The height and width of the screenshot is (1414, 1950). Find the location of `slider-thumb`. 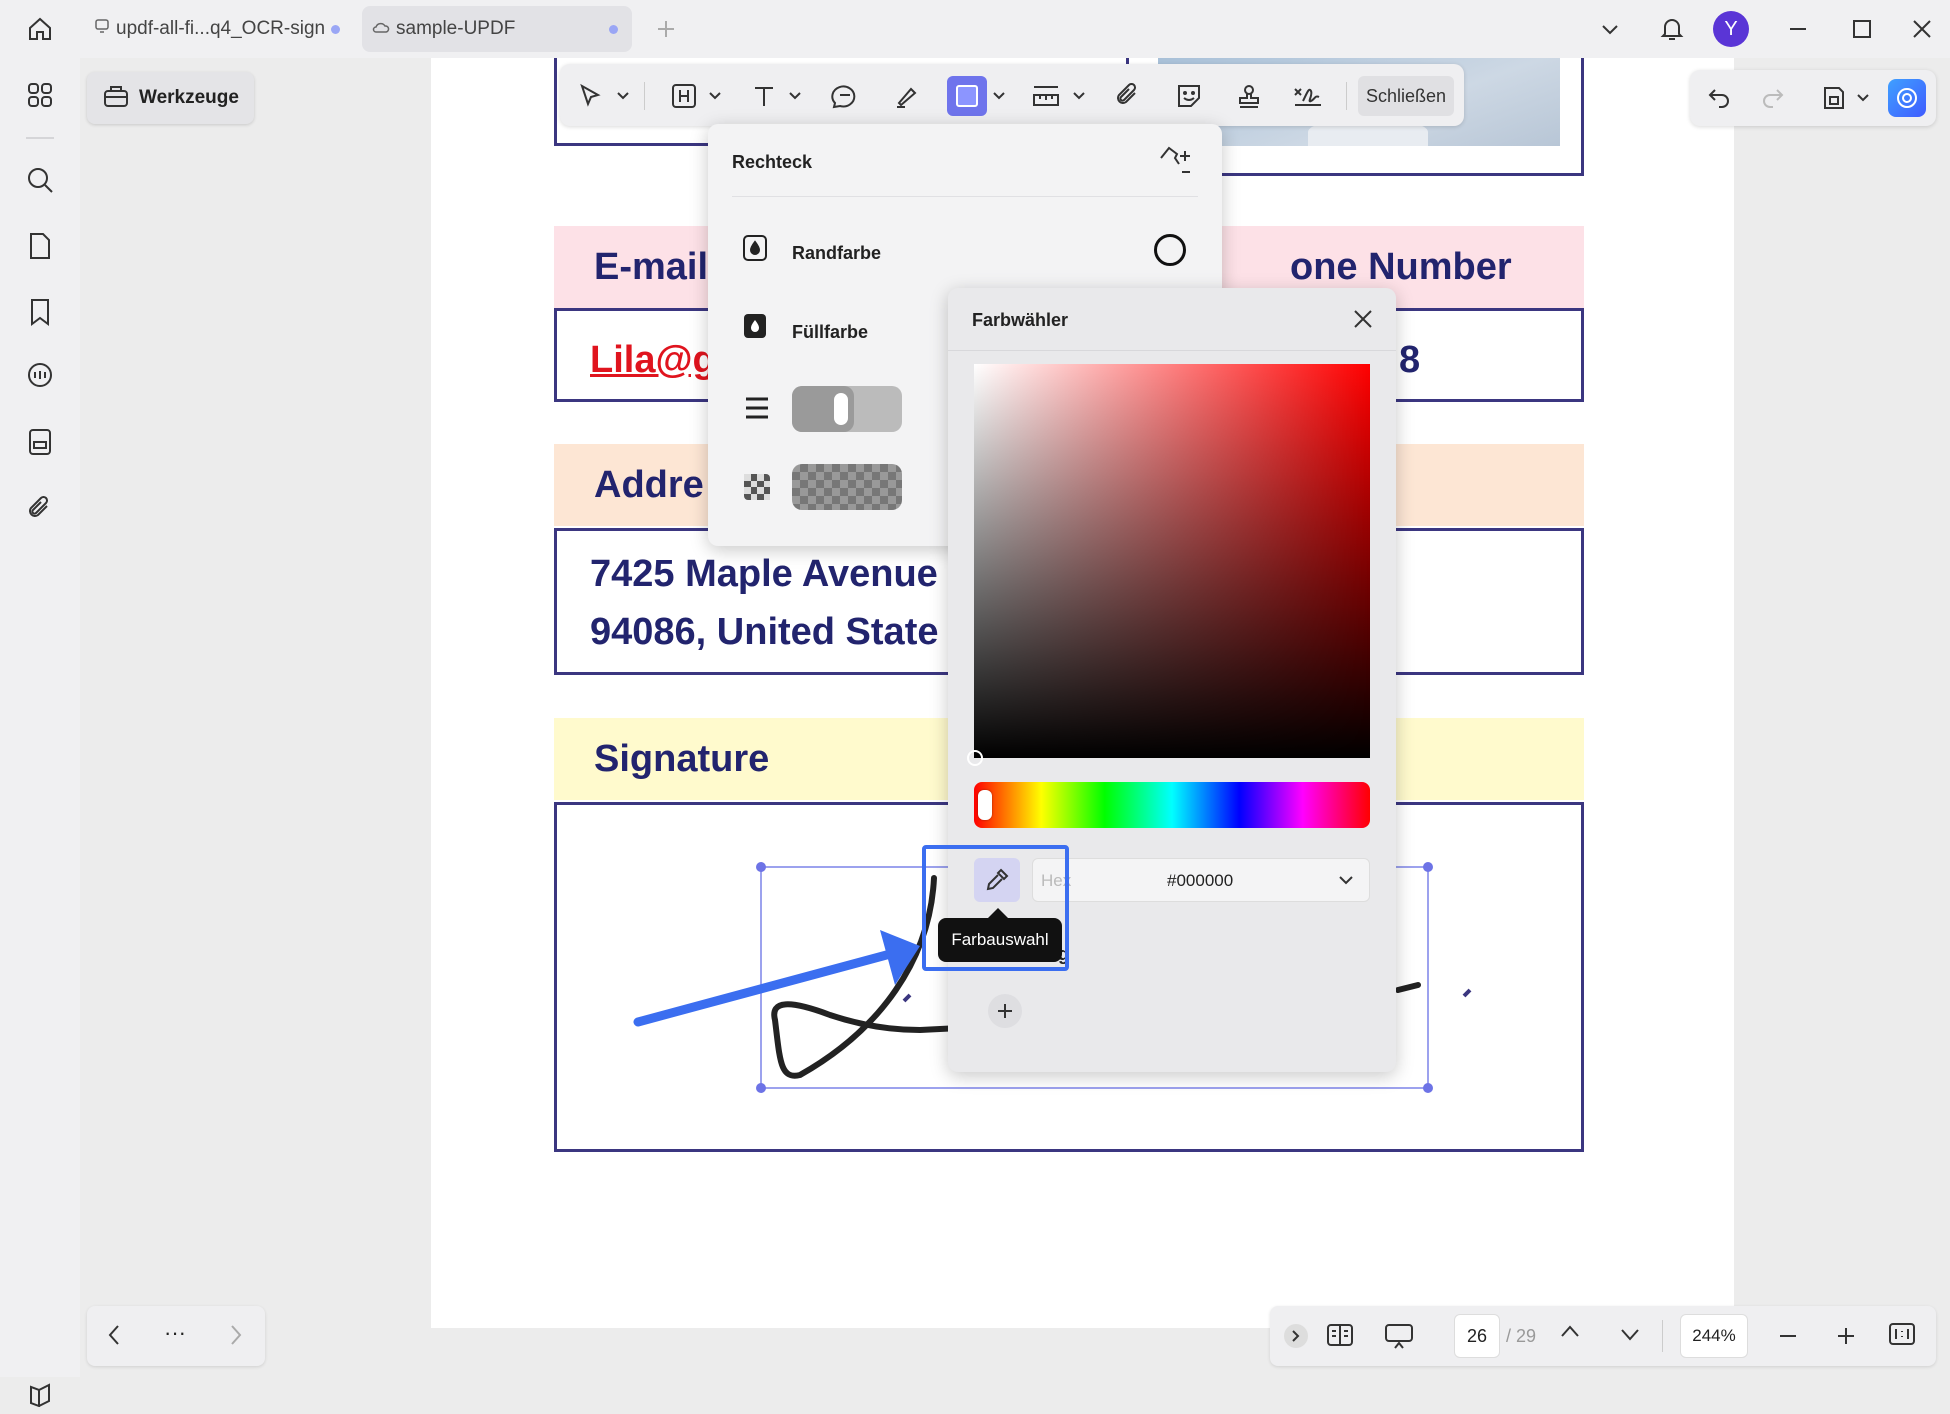

slider-thumb is located at coordinates (841, 409).